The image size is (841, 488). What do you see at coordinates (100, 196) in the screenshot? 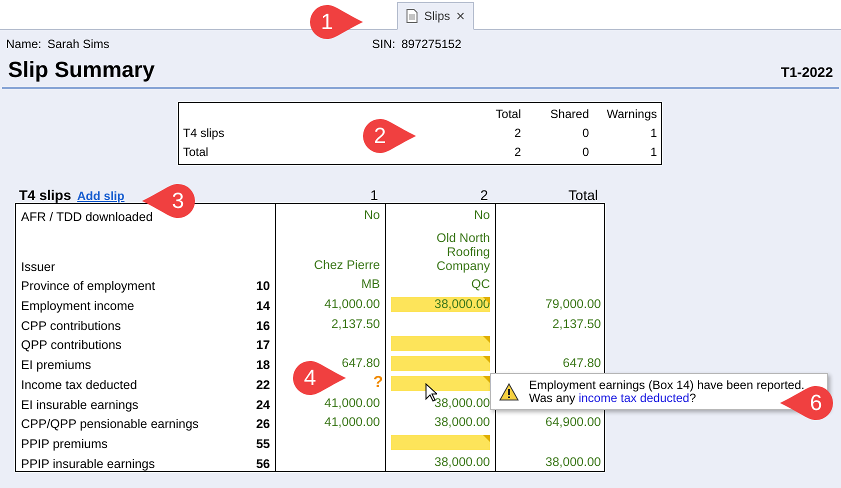
I see `add-slip-link: Add slip` at bounding box center [100, 196].